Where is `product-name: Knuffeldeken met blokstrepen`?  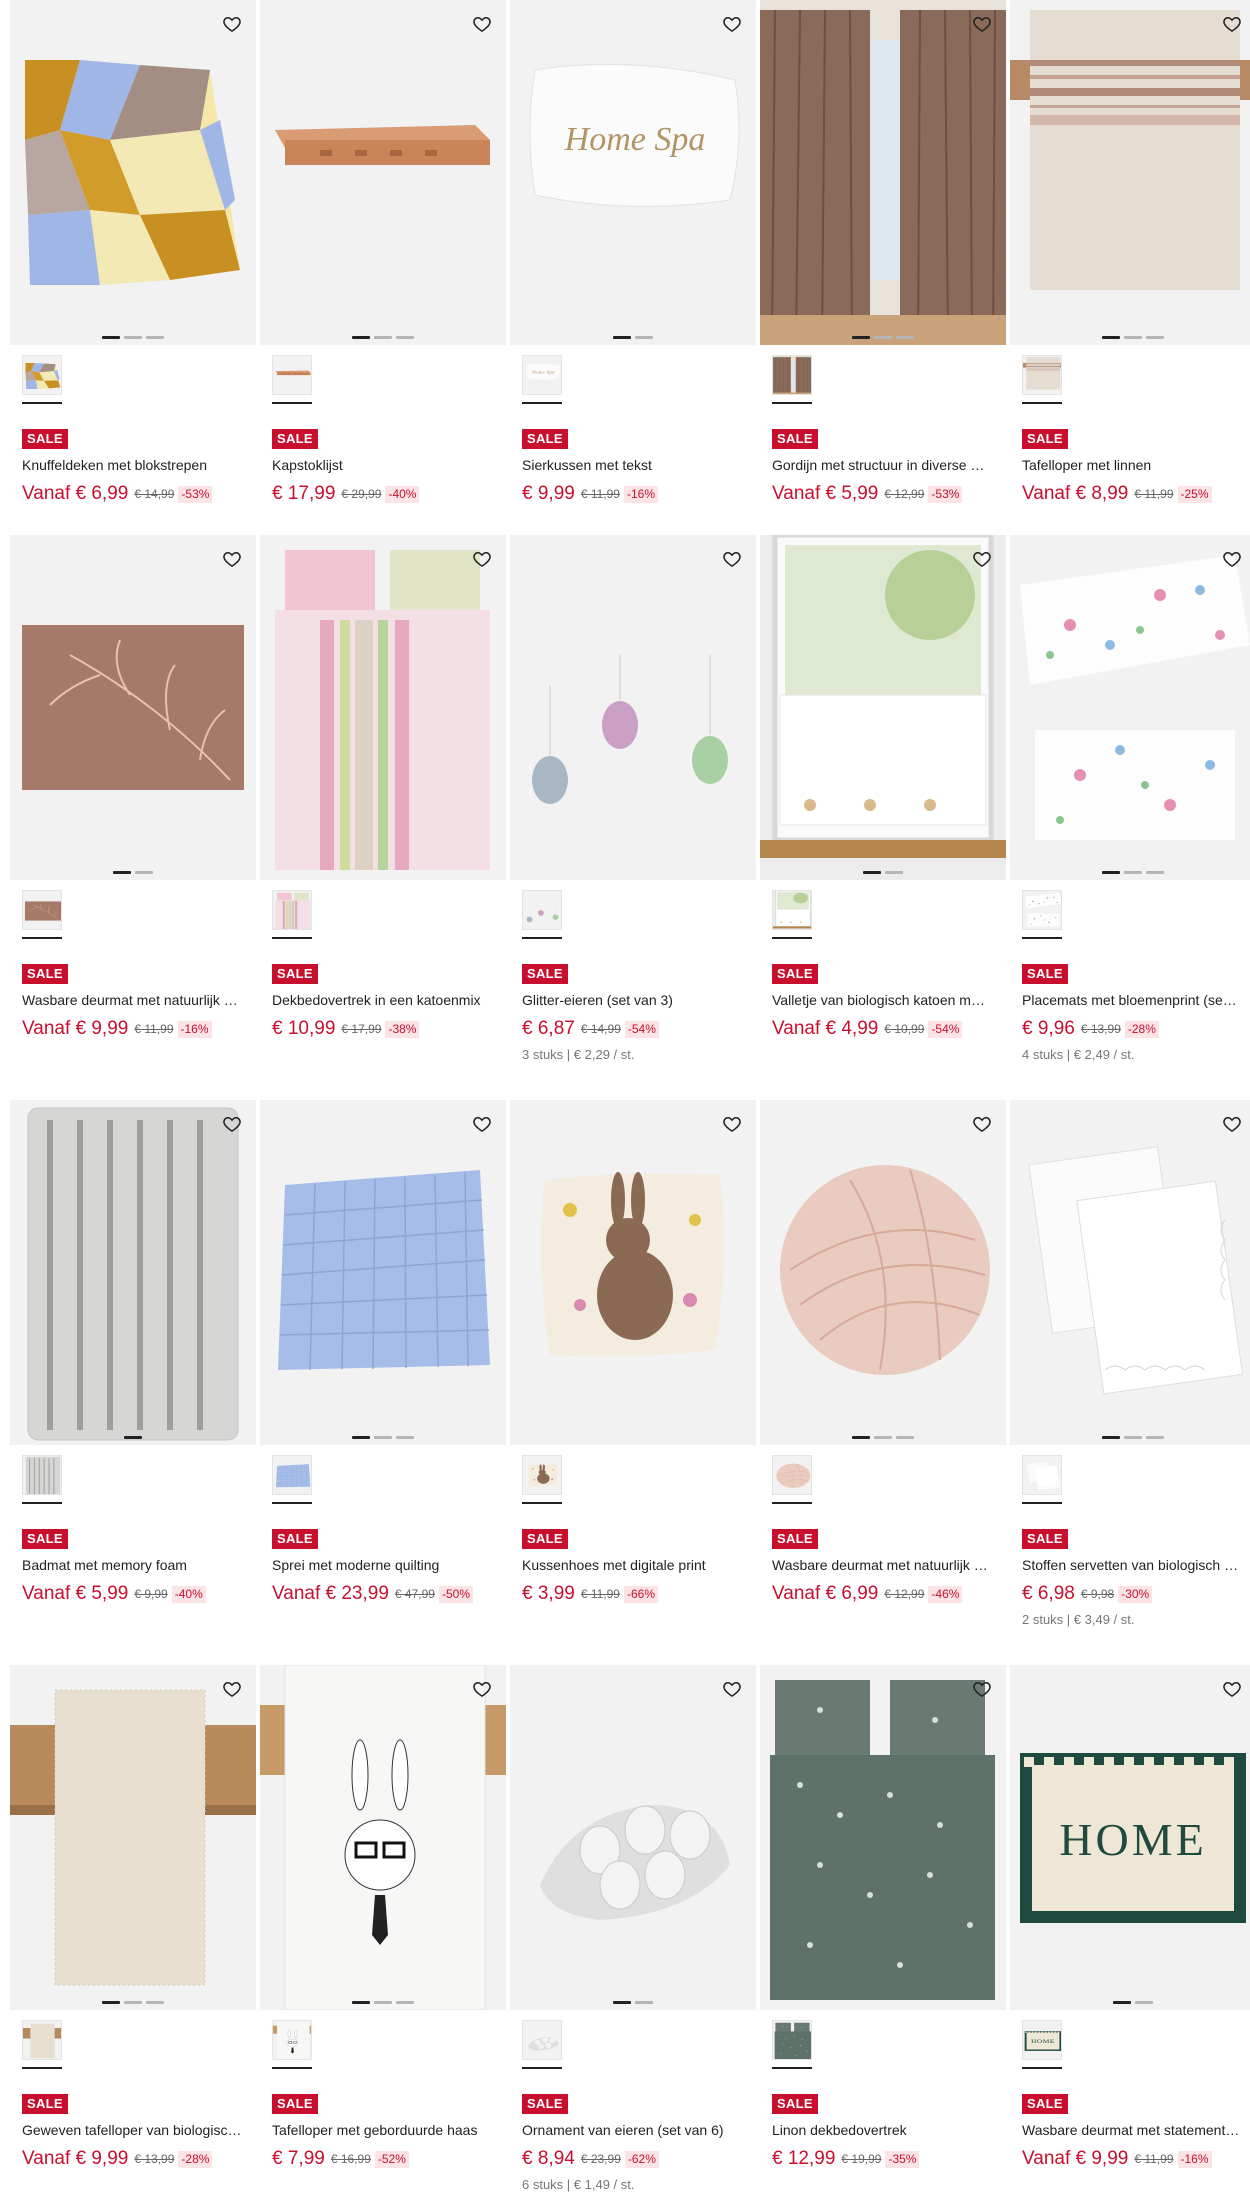
product-name: Knuffeldeken met blokstrepen is located at coordinates (136, 465).